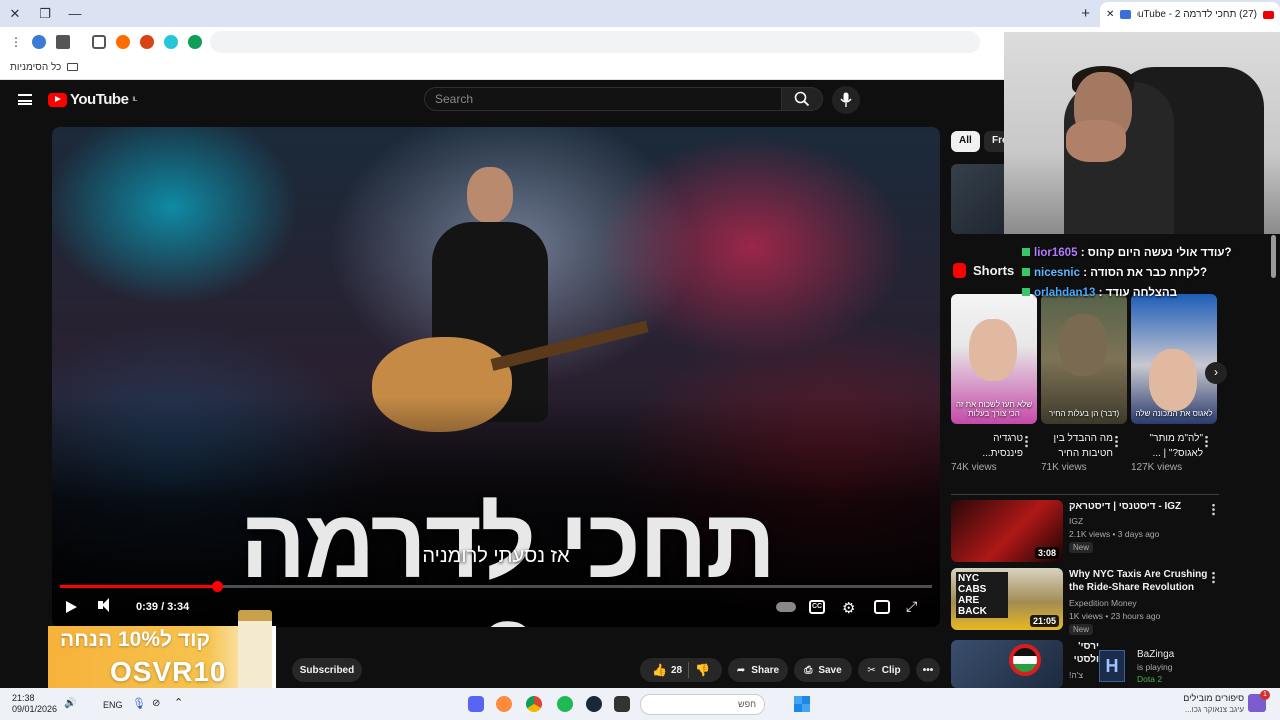 The width and height of the screenshot is (1280, 720). Describe the element at coordinates (786, 607) in the screenshot. I see `autoplay-toggle` at that location.